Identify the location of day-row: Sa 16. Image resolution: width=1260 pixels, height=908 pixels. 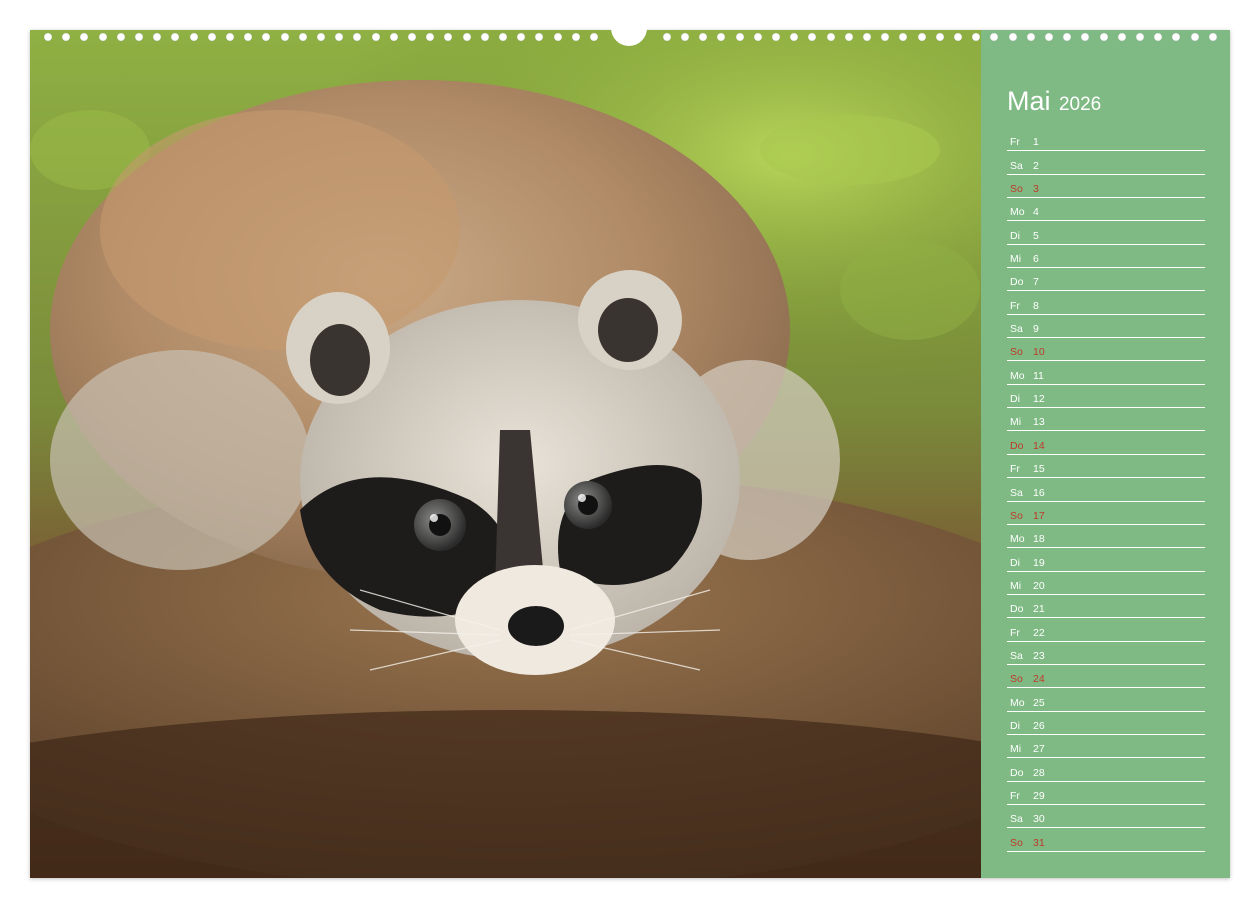
(1106, 490).